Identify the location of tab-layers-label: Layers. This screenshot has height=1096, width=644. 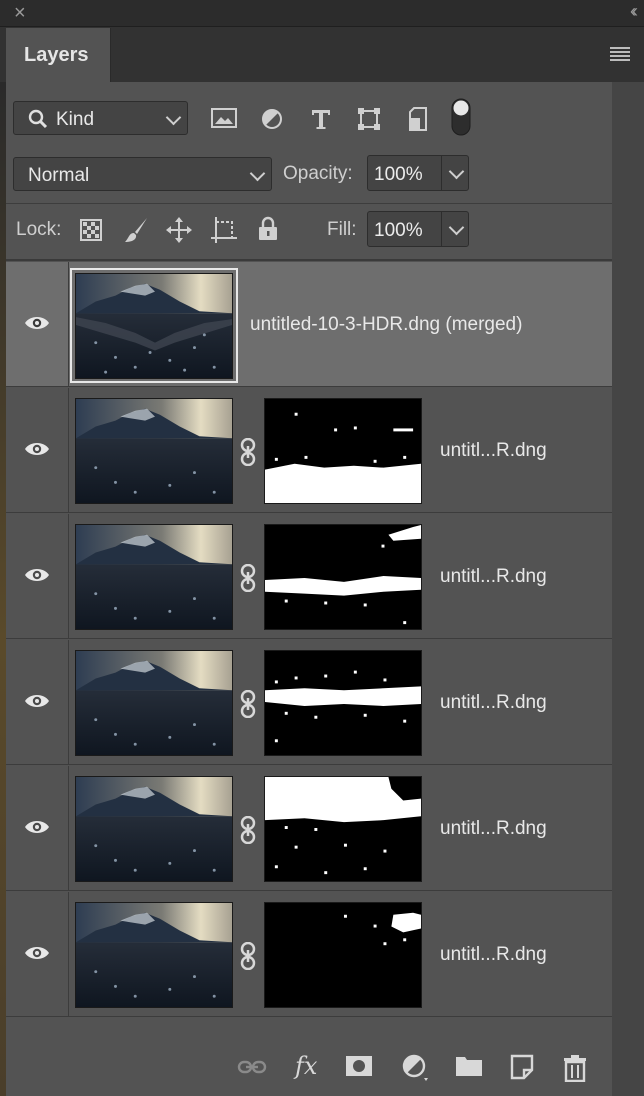
(56, 55).